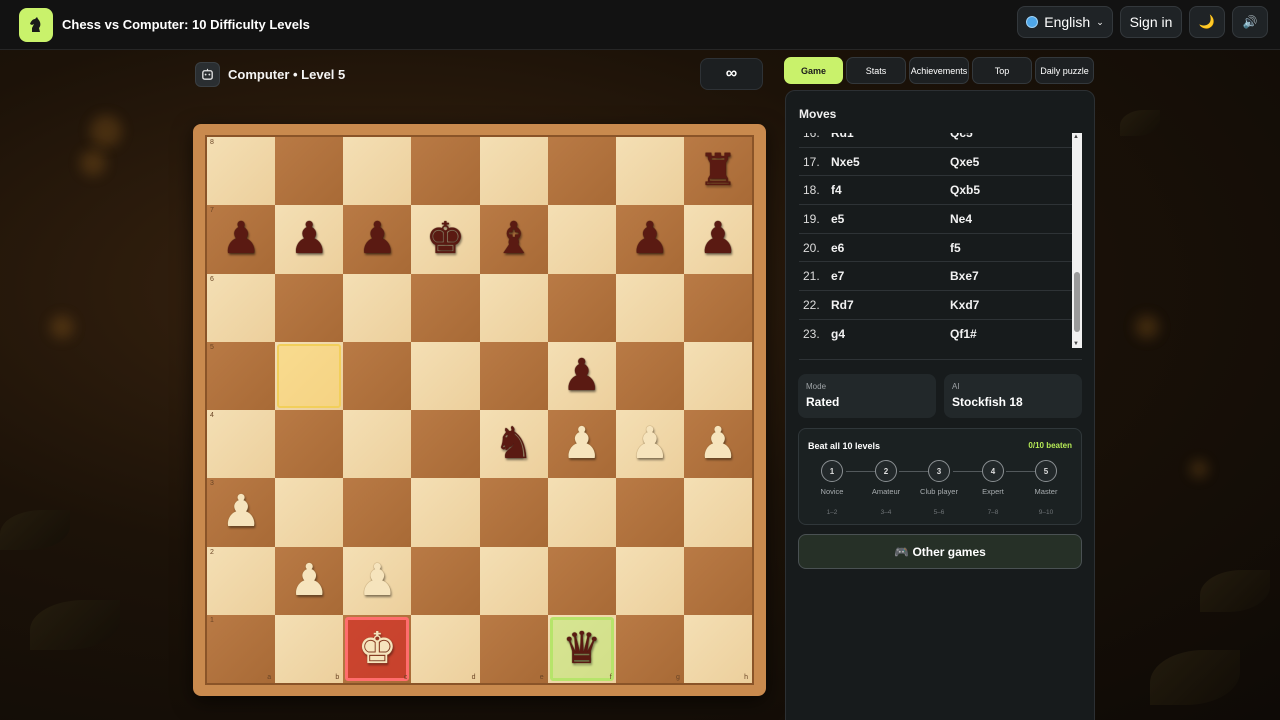  Describe the element at coordinates (1065, 22) in the screenshot. I see `language-selector: English ⌄` at that location.